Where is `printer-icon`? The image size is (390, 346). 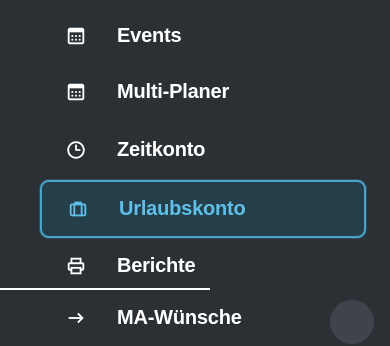
printer-icon is located at coordinates (76, 266).